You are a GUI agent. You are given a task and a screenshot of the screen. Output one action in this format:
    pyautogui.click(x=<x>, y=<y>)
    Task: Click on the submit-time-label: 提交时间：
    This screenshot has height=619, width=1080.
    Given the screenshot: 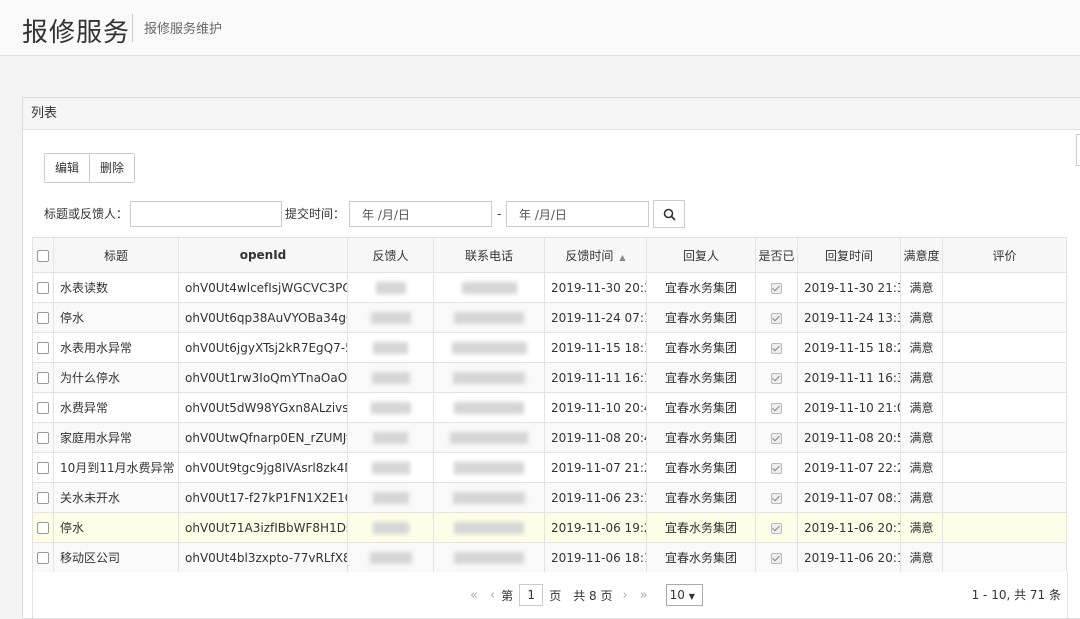 What is the action you would take?
    pyautogui.click(x=315, y=214)
    